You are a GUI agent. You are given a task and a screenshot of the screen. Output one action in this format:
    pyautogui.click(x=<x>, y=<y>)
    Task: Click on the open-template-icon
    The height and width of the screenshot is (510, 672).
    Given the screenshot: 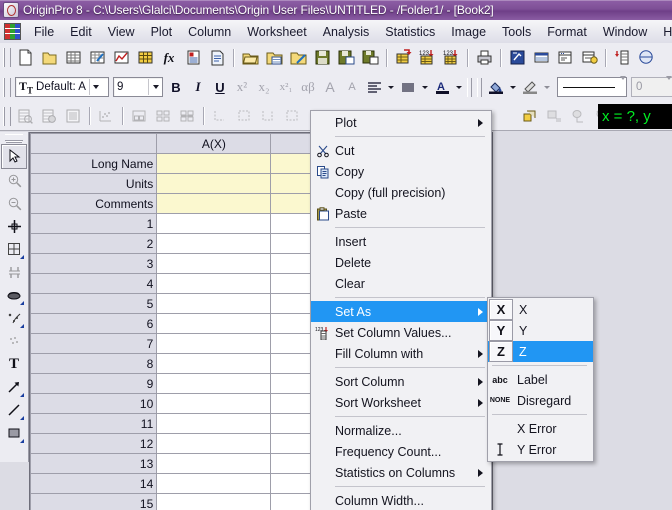 What is the action you would take?
    pyautogui.click(x=274, y=57)
    